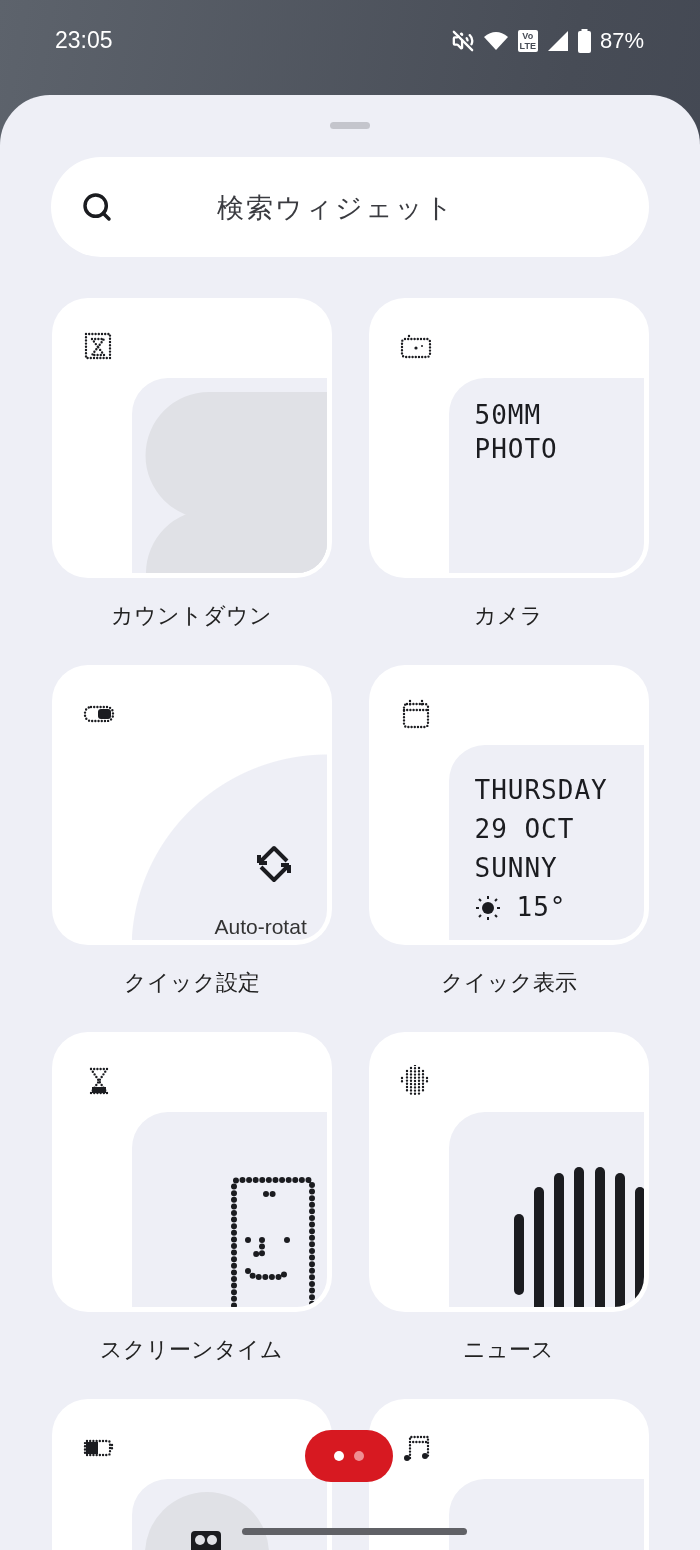 The width and height of the screenshot is (700, 1550). Describe the element at coordinates (191, 616) in the screenshot. I see `widget-name: カウントダウン` at that location.